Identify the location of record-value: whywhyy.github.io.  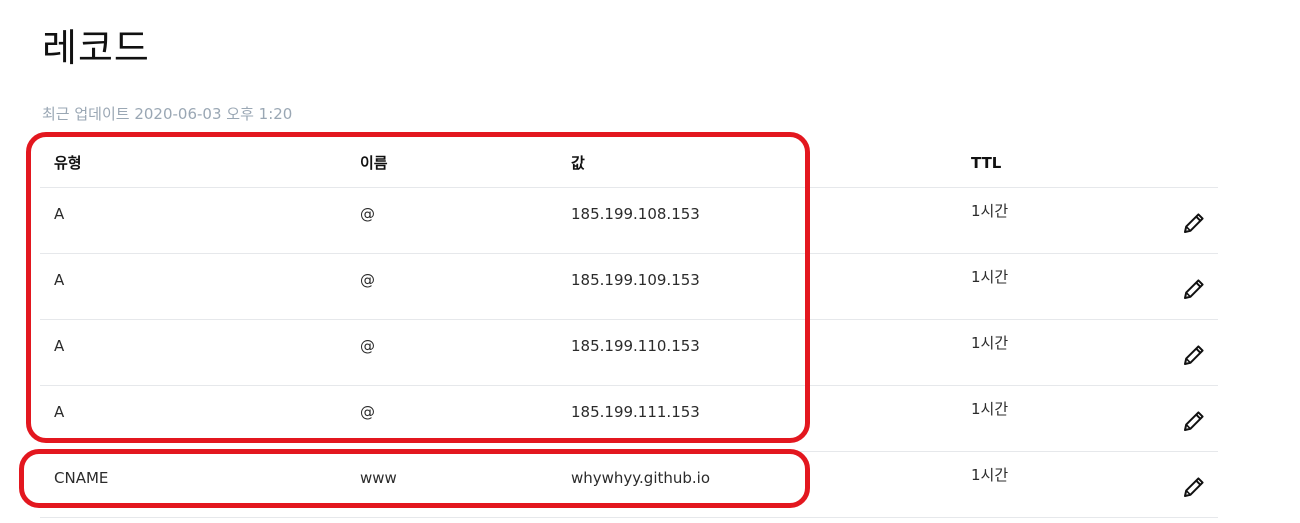
(641, 478).